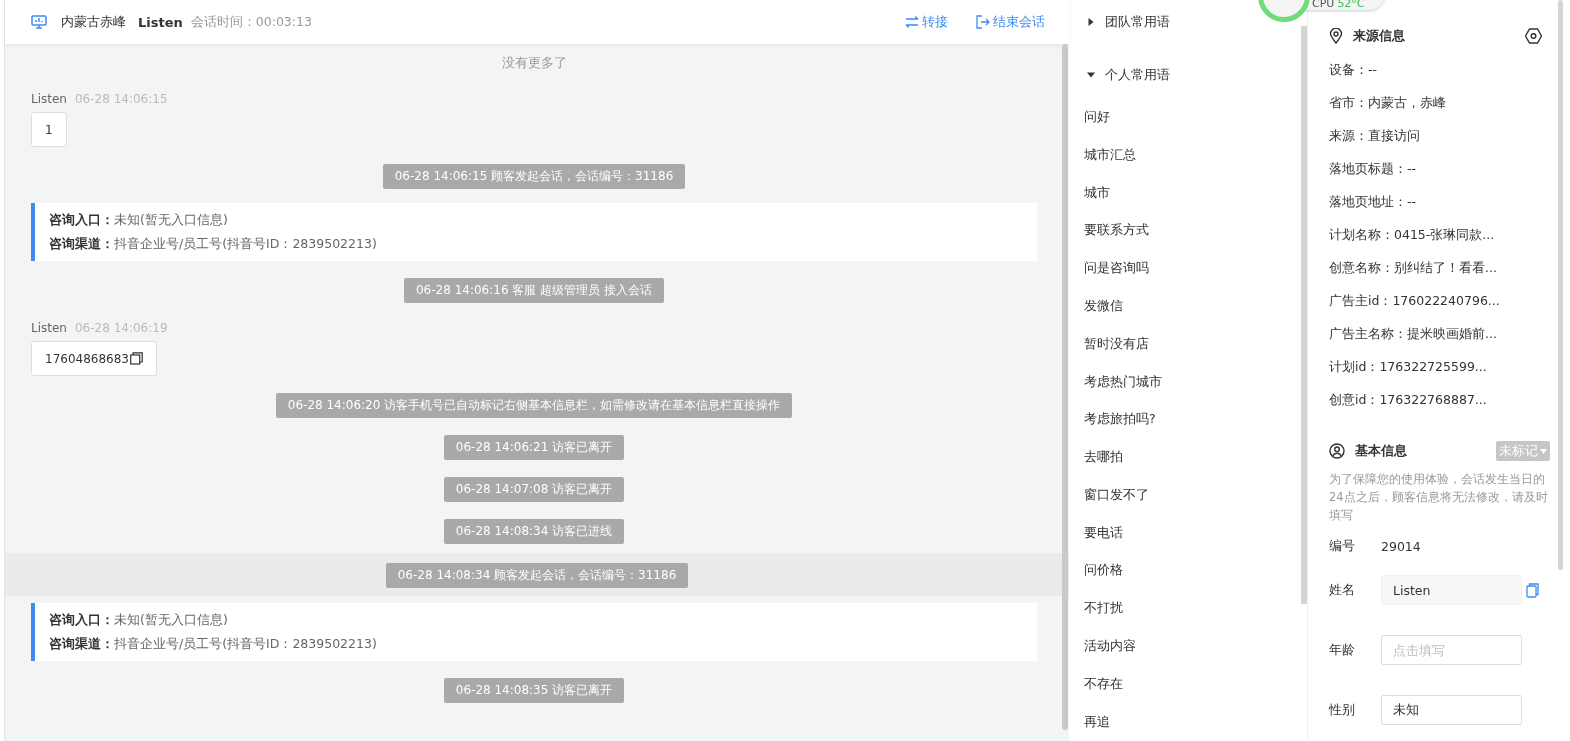 The height and width of the screenshot is (741, 1570). What do you see at coordinates (39, 22) in the screenshot?
I see `monitor-icon` at bounding box center [39, 22].